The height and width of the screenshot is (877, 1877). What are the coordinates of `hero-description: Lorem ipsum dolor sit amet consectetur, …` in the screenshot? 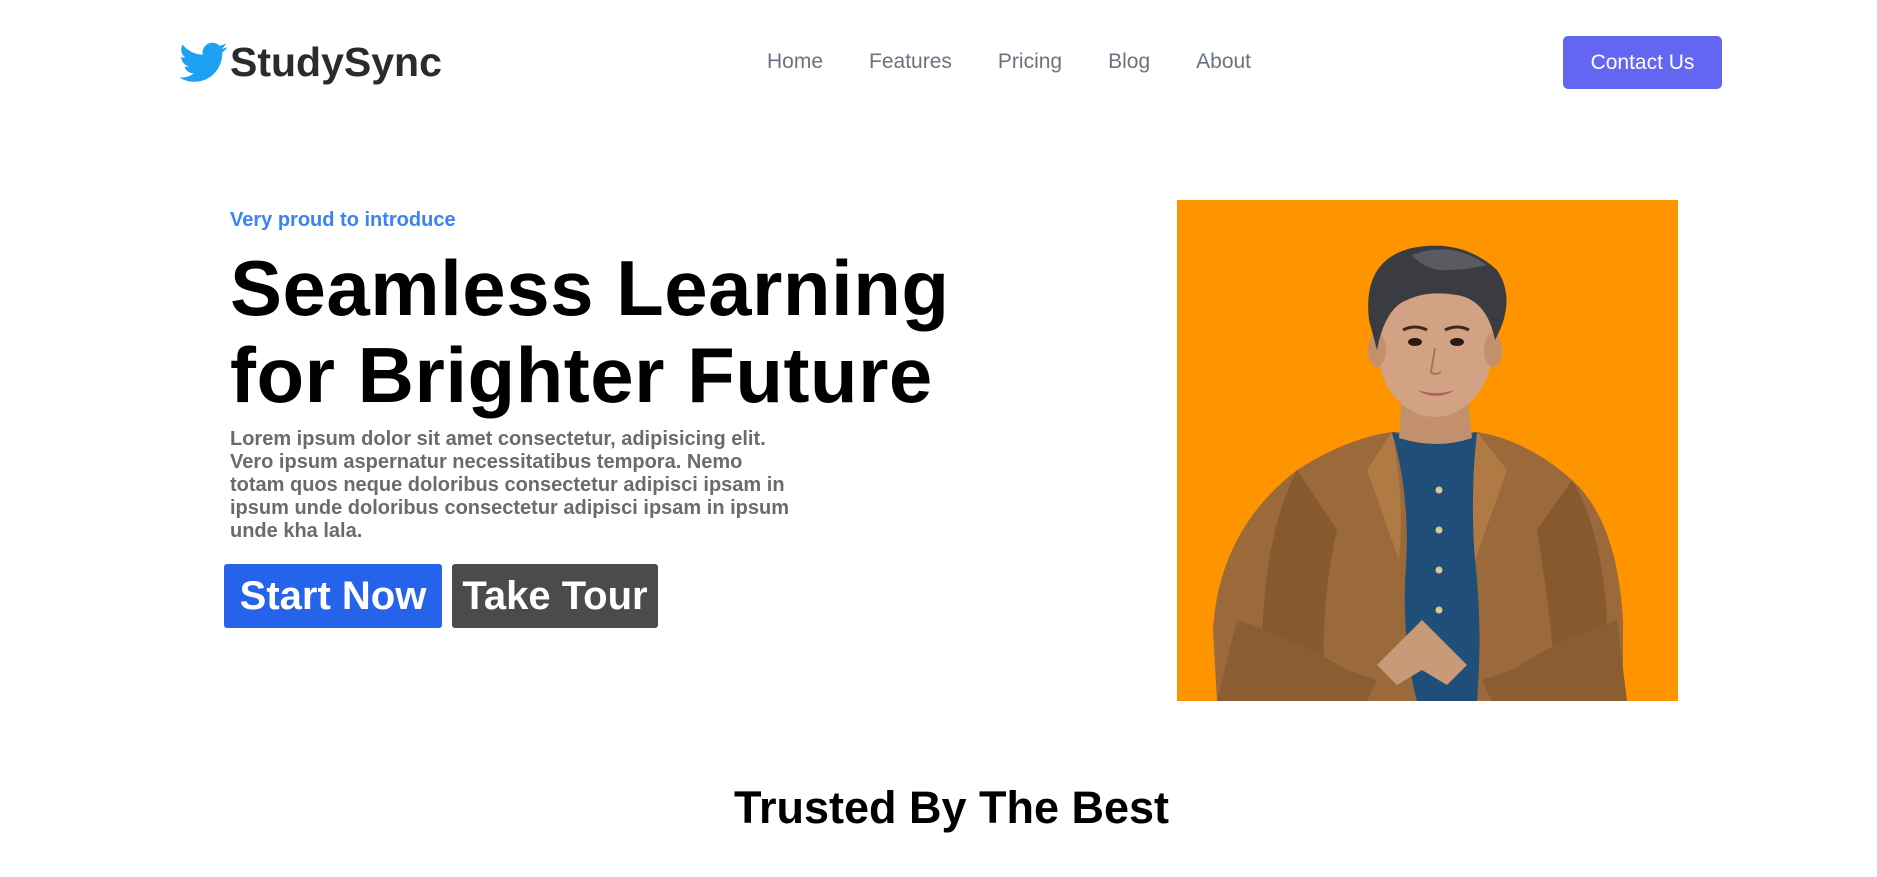 It's located at (509, 485).